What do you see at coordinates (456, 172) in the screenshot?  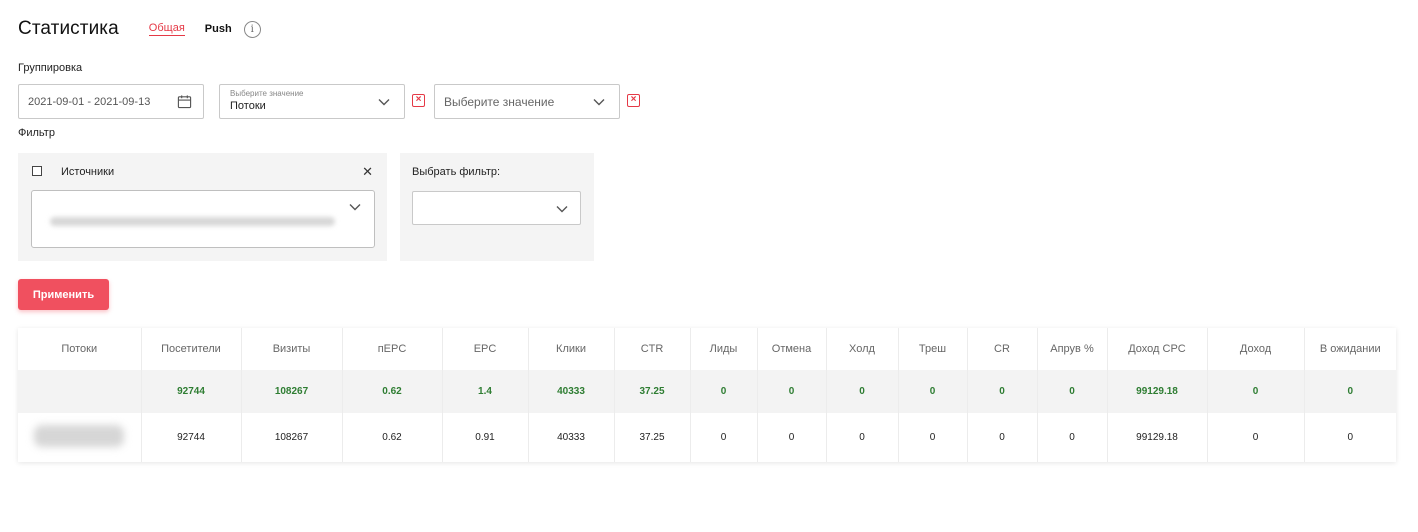 I see `choose-filter-label: Выбрать фильтр:` at bounding box center [456, 172].